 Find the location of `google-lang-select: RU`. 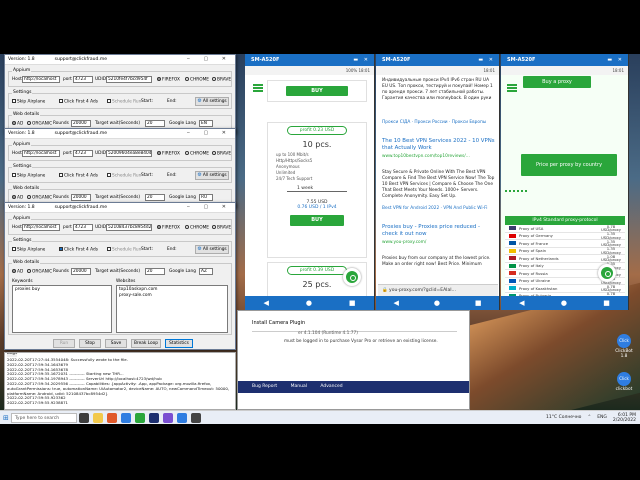

google-lang-select: RU is located at coordinates (206, 197).